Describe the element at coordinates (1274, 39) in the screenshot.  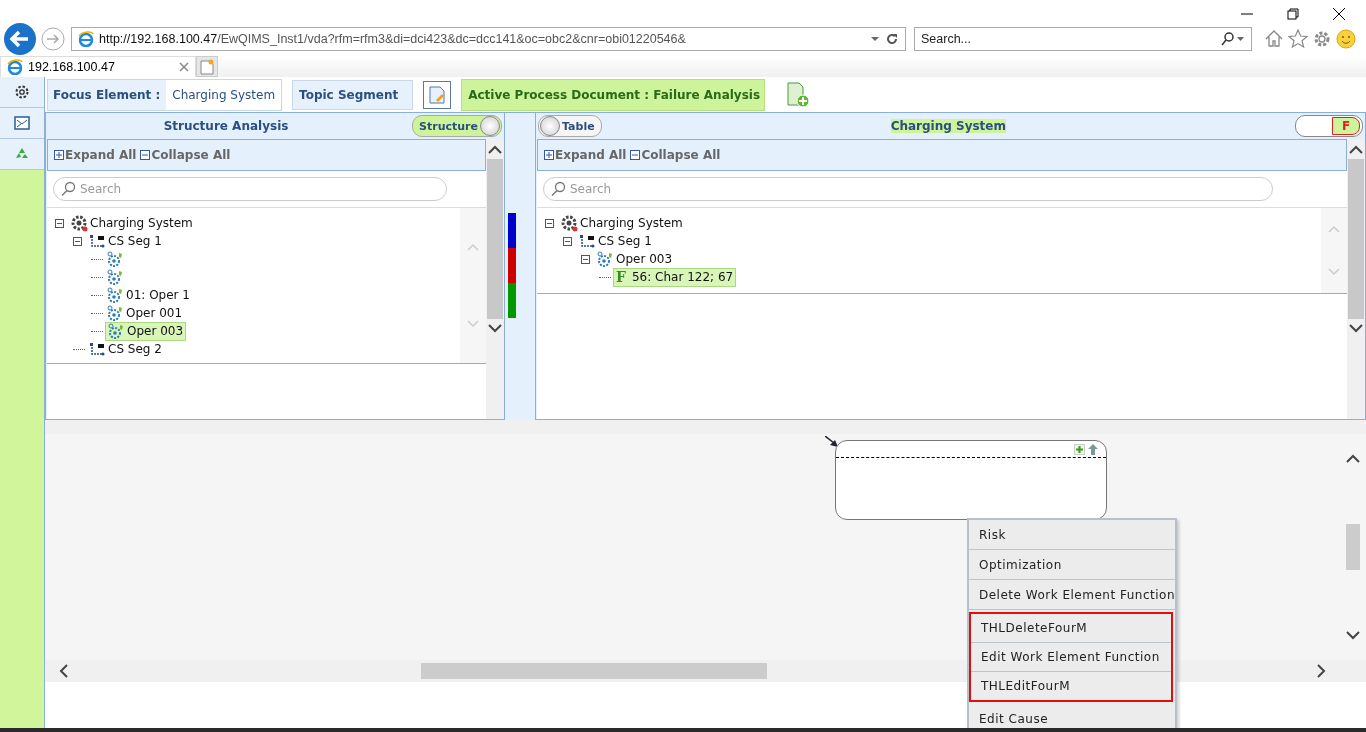
I see `home-icon` at that location.